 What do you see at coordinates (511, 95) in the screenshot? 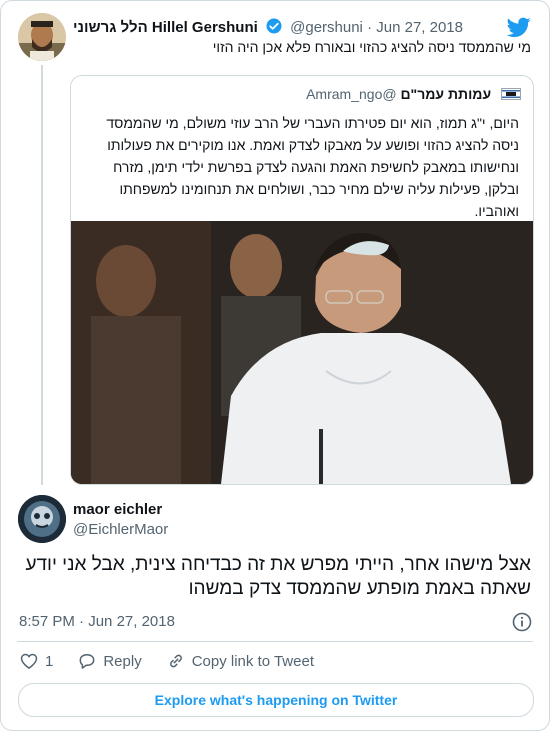
I see `flag-icon` at bounding box center [511, 95].